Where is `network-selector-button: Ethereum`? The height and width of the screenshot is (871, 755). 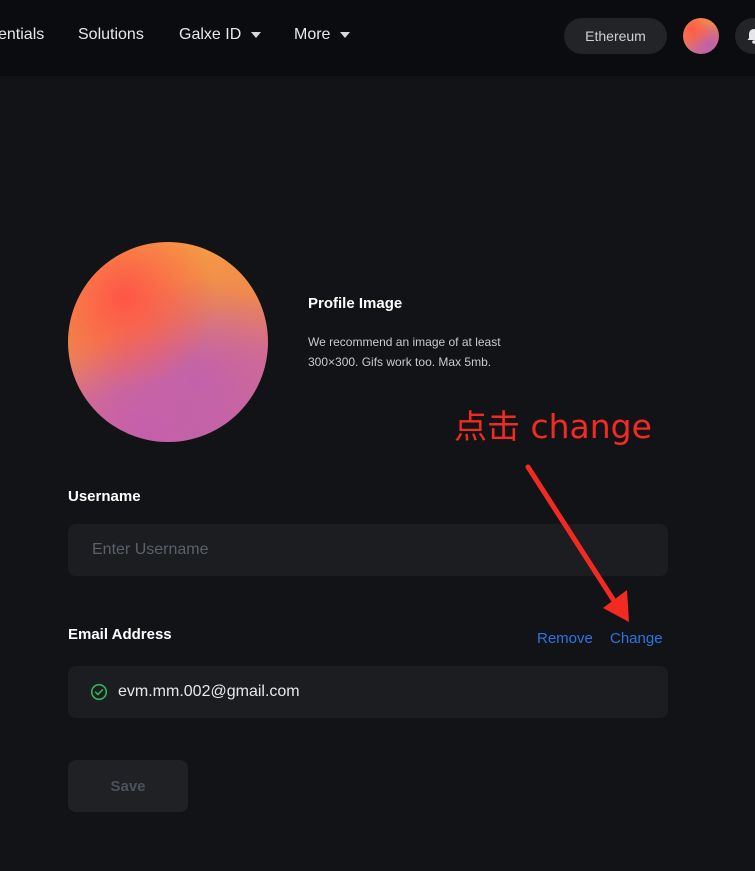
network-selector-button: Ethereum is located at coordinates (615, 36).